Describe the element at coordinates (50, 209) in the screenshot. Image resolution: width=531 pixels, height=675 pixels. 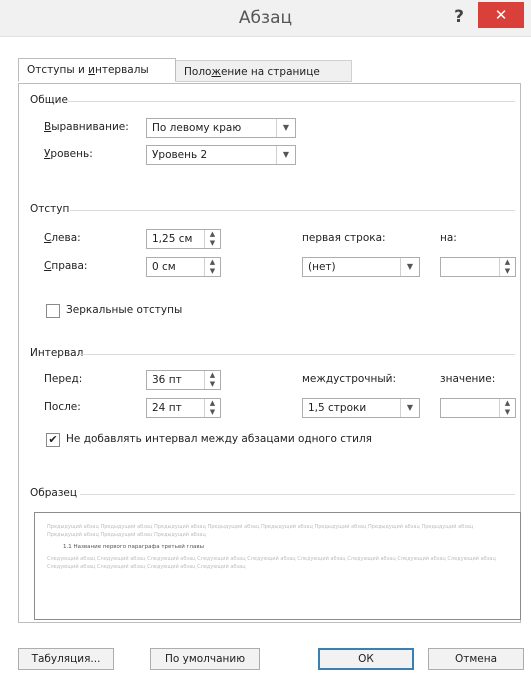
I see `indent-group-title: Отступ` at that location.